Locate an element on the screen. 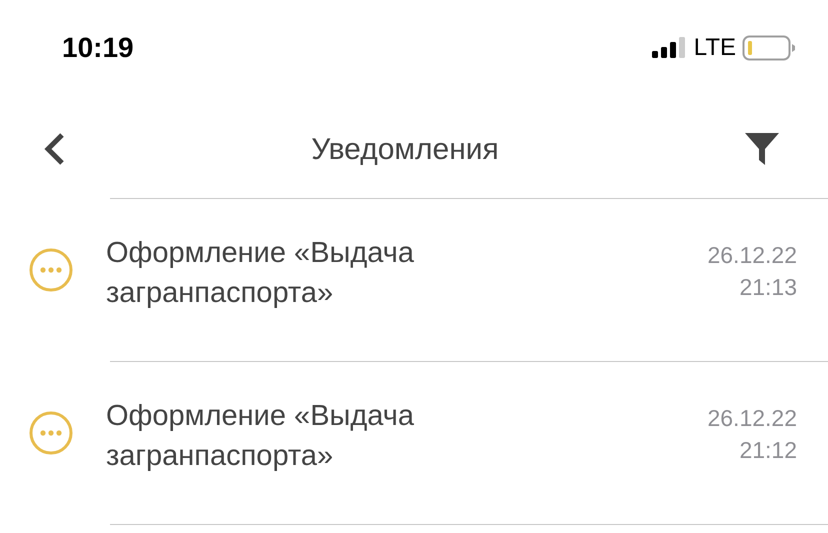 The width and height of the screenshot is (828, 533). notification-time: 21:13 is located at coordinates (768, 287).